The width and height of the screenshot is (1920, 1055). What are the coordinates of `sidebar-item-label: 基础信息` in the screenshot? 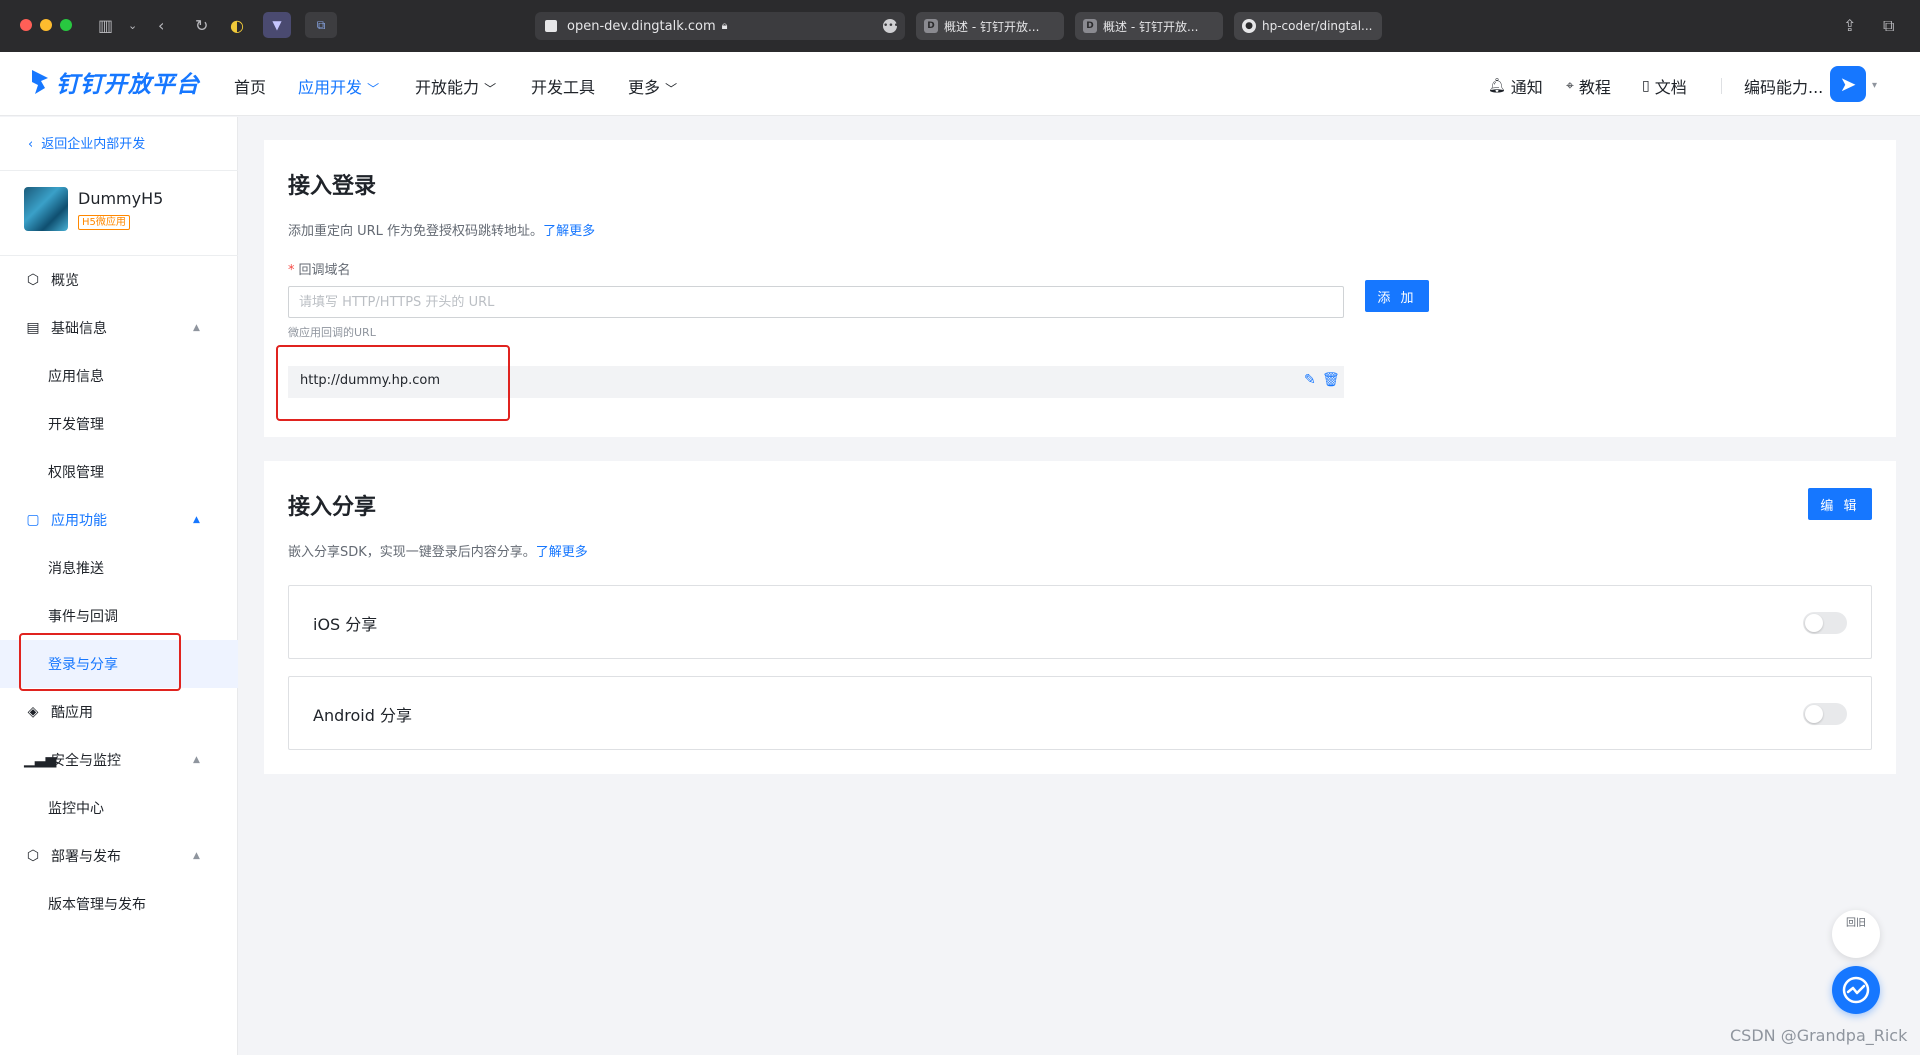 It's located at (79, 329).